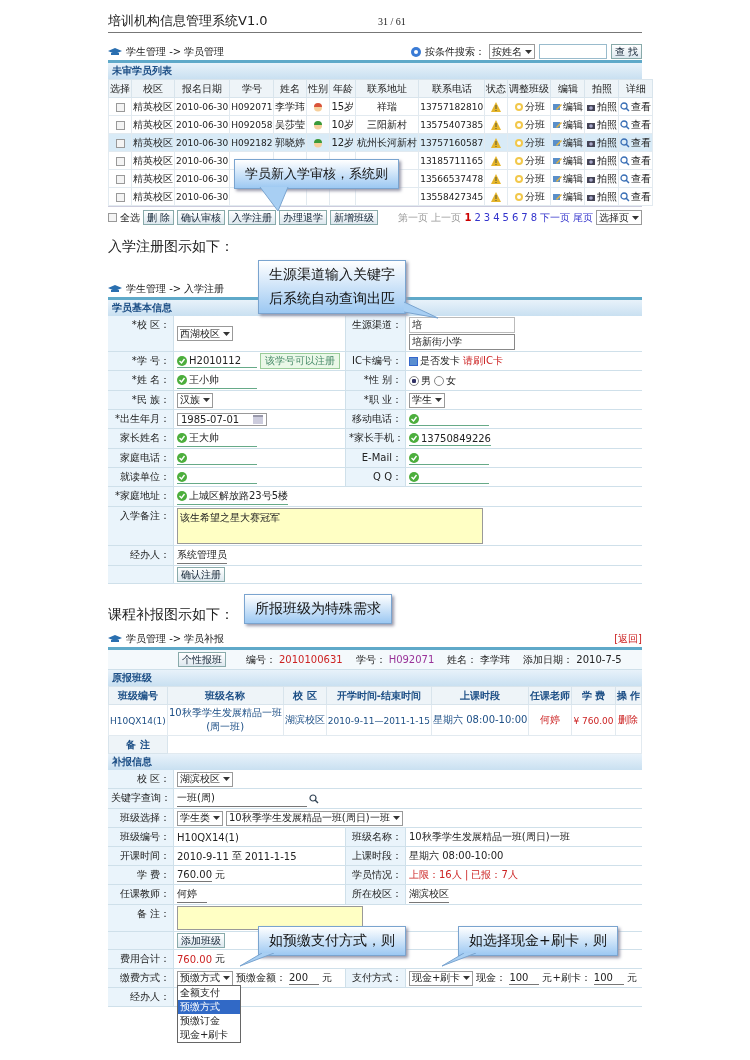 The width and height of the screenshot is (750, 1060). I want to click on input-field: 系统管理员, so click(202, 555).